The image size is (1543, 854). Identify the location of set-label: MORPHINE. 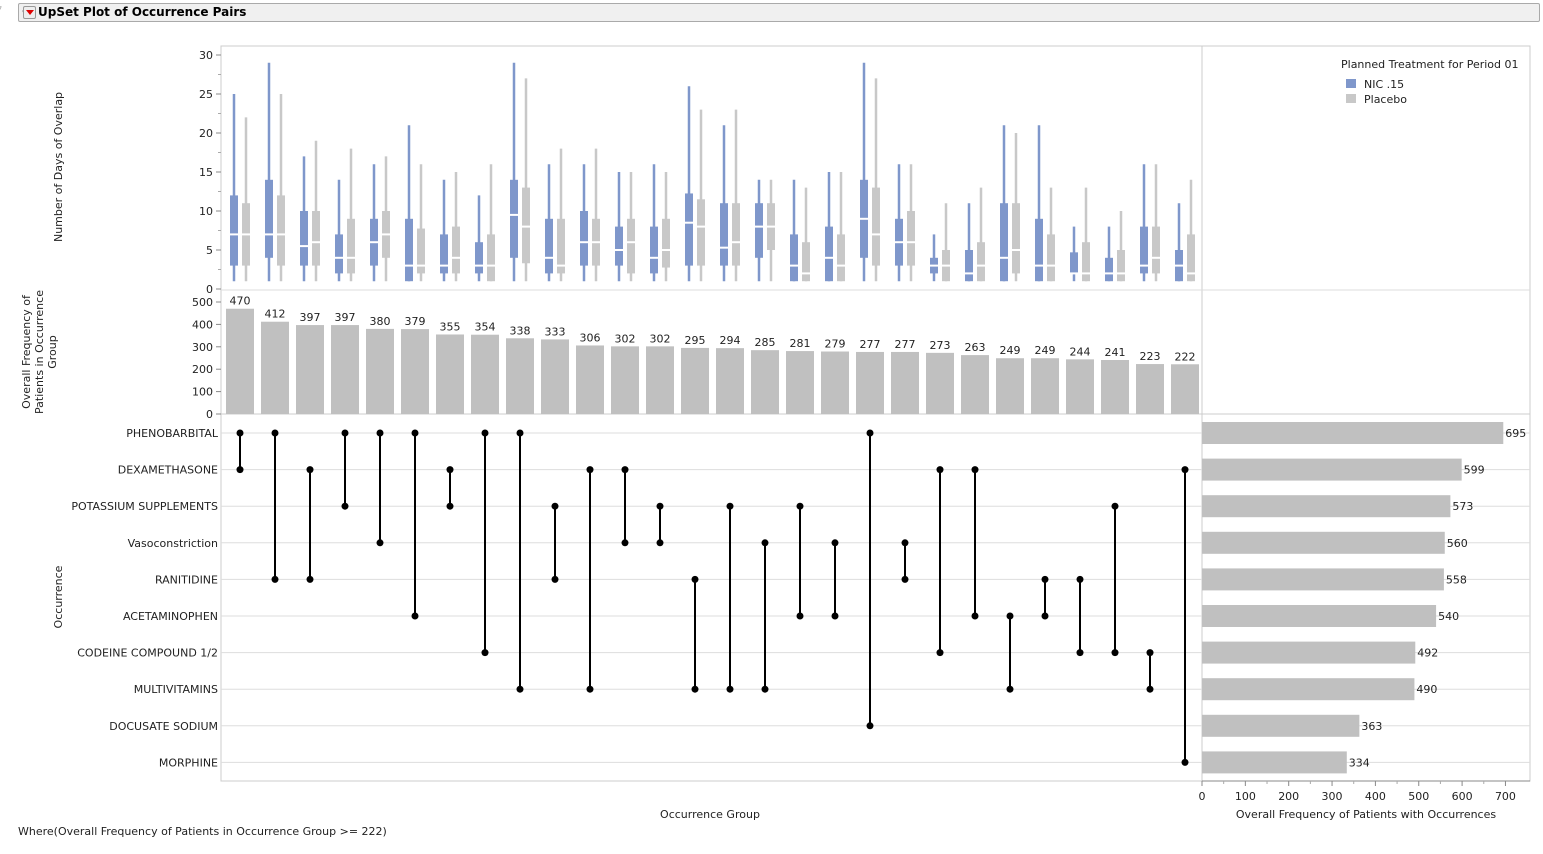
(188, 762).